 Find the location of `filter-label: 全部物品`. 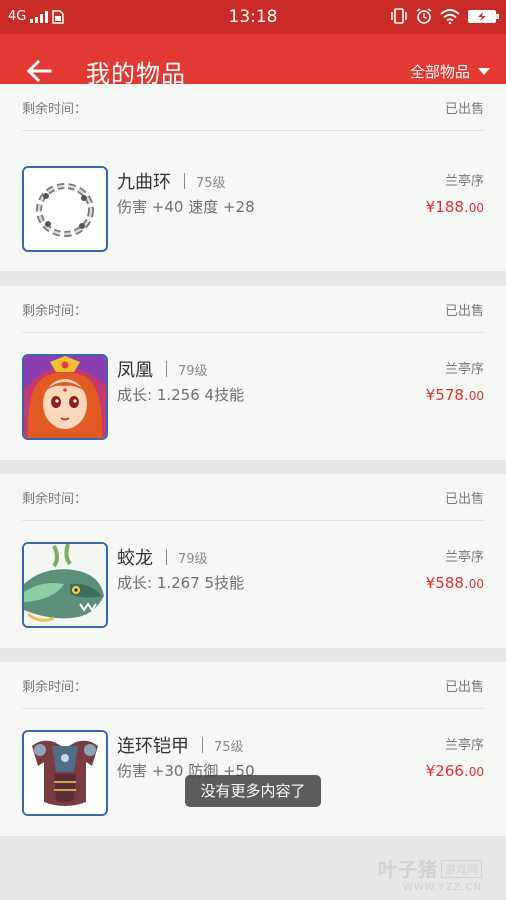

filter-label: 全部物品 is located at coordinates (439, 72).